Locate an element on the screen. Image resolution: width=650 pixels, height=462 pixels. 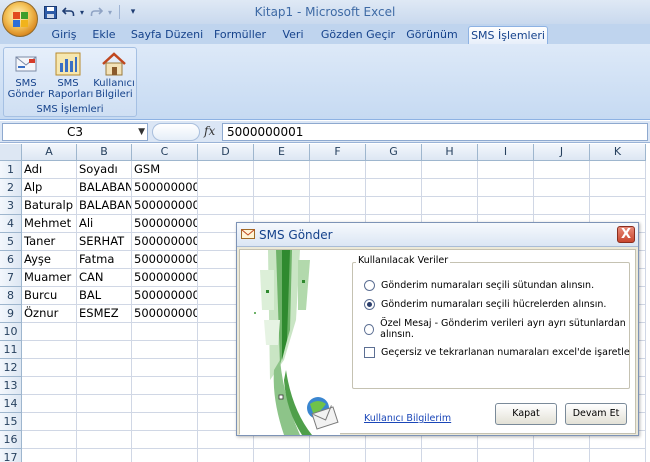
row-header: 3 is located at coordinates (11, 206).